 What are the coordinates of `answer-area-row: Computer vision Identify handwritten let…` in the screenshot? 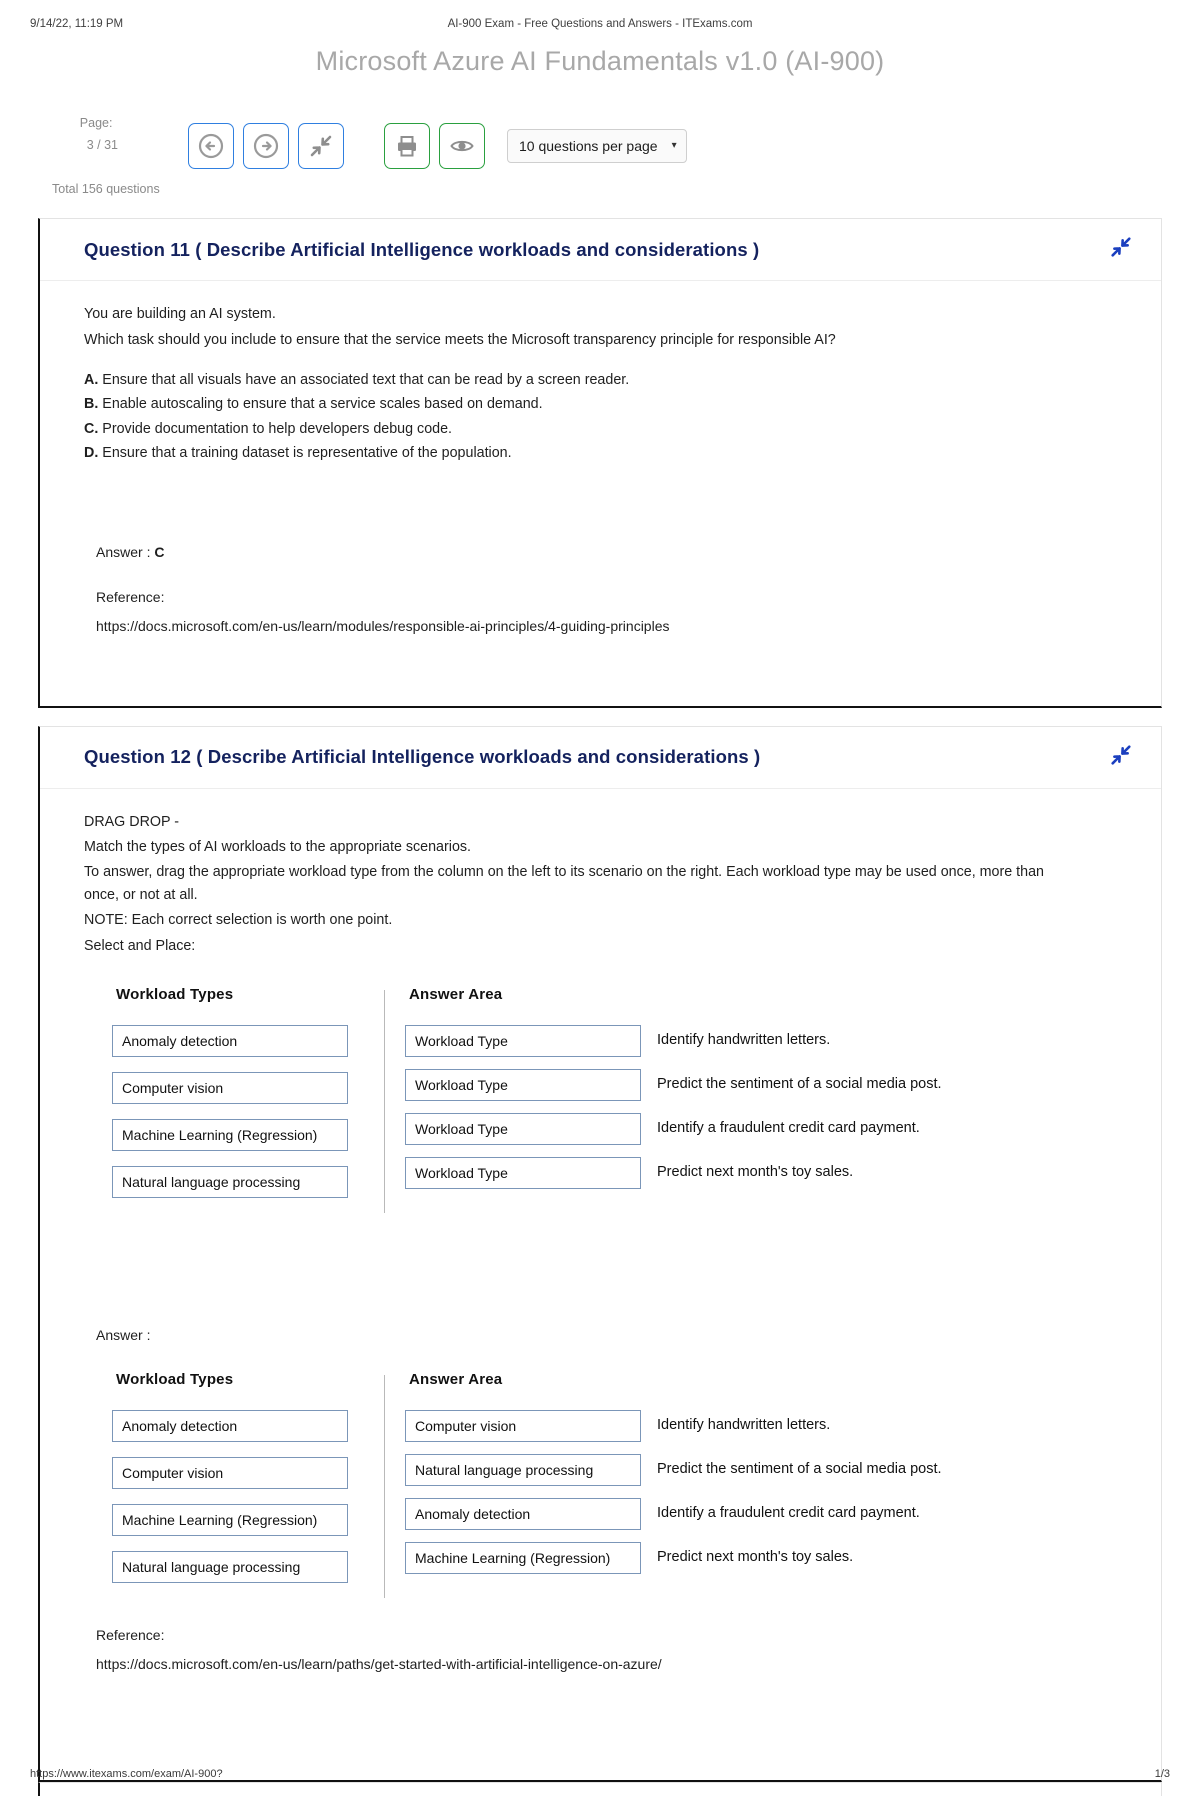 It's located at (772, 1425).